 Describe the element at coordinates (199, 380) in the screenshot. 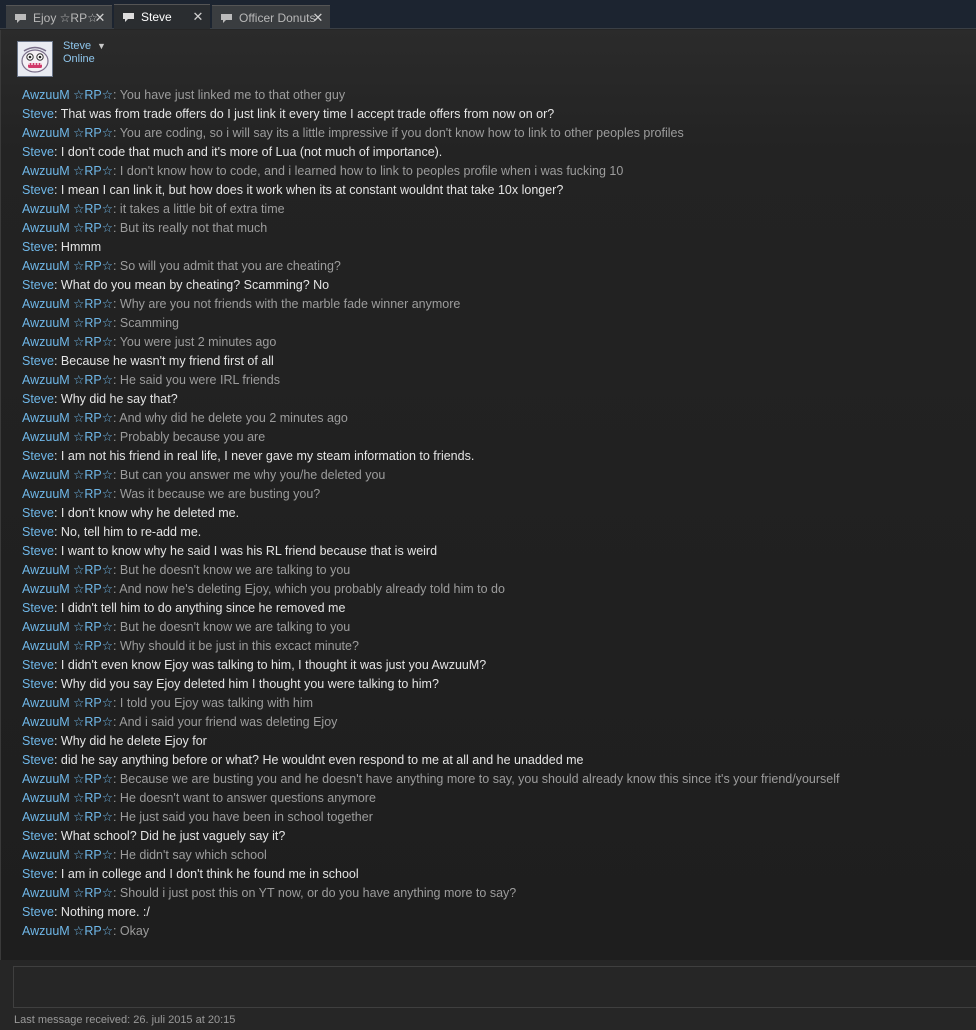

I see `message-text: He said you were IRL friends` at that location.